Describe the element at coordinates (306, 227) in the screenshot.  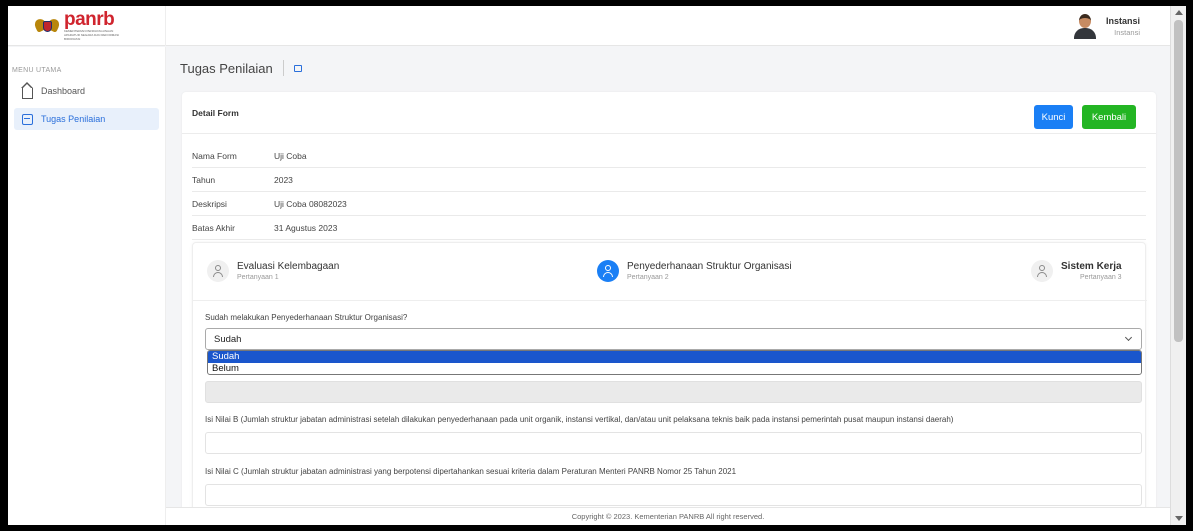
I see `info-value: 31 Agustus 2023` at that location.